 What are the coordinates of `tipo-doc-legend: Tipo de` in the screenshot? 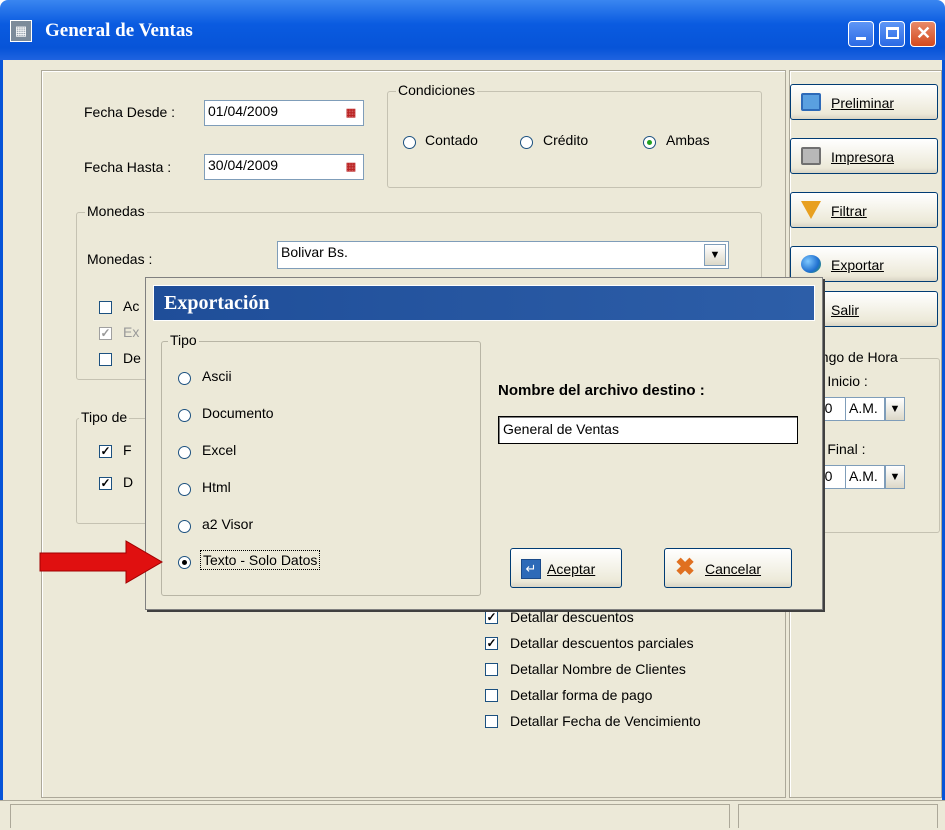 It's located at (104, 417).